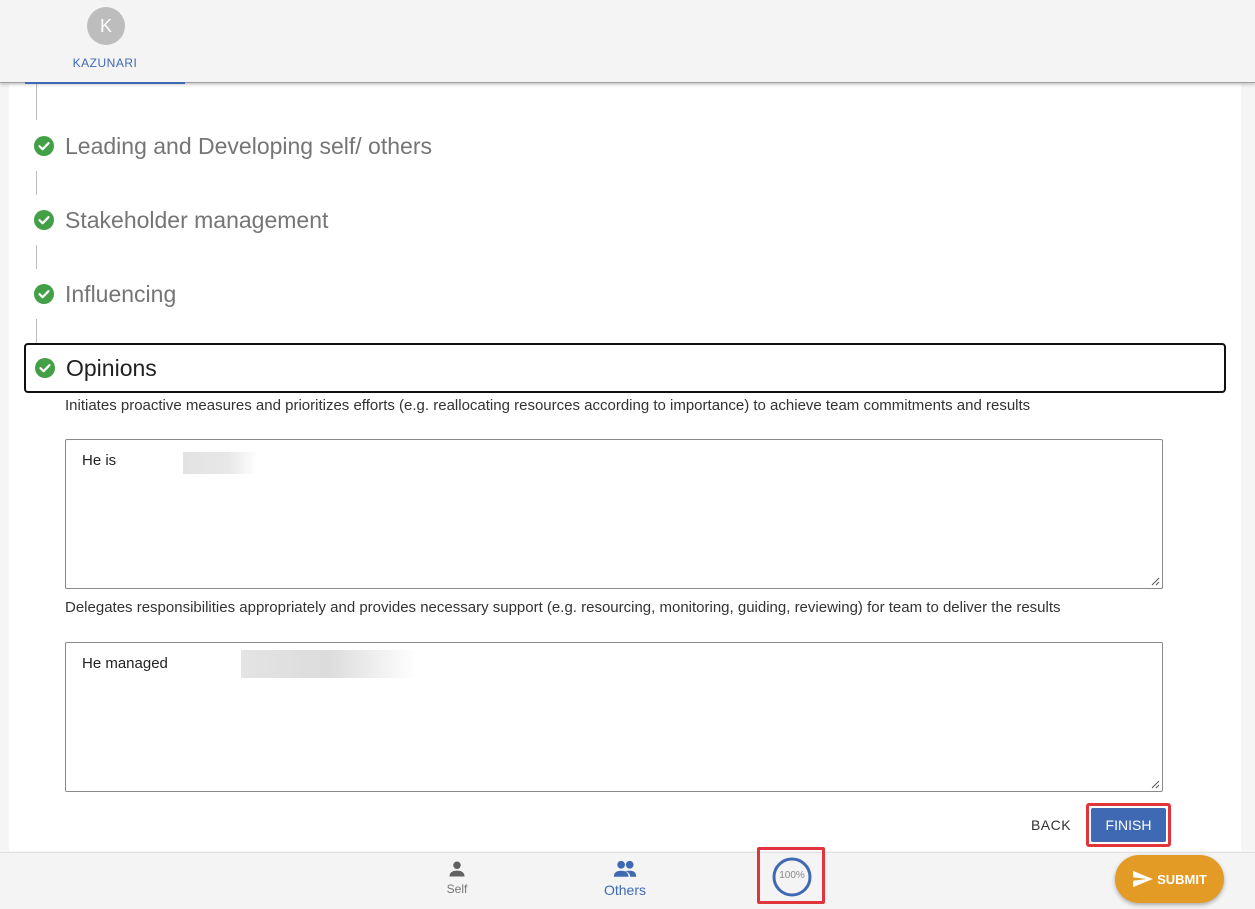 Image resolution: width=1255 pixels, height=909 pixels. Describe the element at coordinates (625, 146) in the screenshot. I see `step-leading-developing: Leading and Developing self/ others` at that location.